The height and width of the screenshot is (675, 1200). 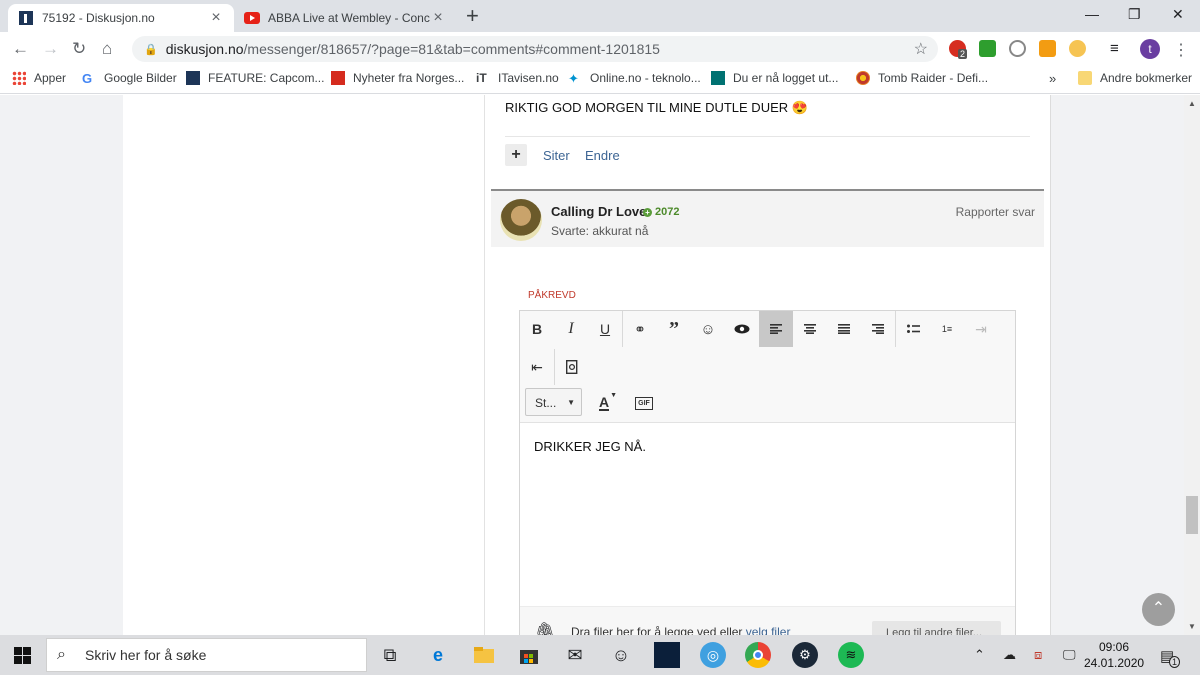 I want to click on abp-extension-icon: 2, so click(x=958, y=49).